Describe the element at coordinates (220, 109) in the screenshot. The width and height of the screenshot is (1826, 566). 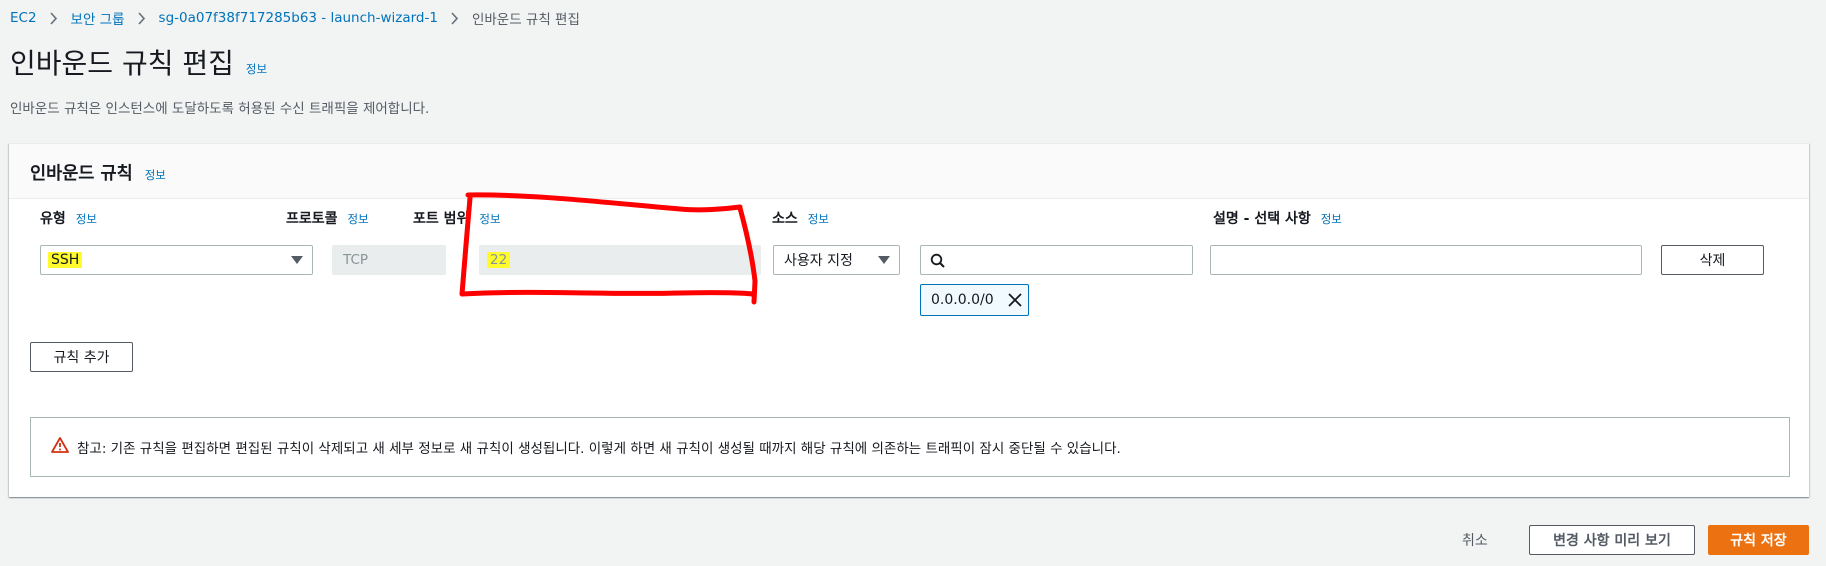
I see `page-description: 인바운드 규칙은 인스턴스에 도달하도록 허용된 수신 트래픽을 제어합니다.` at that location.